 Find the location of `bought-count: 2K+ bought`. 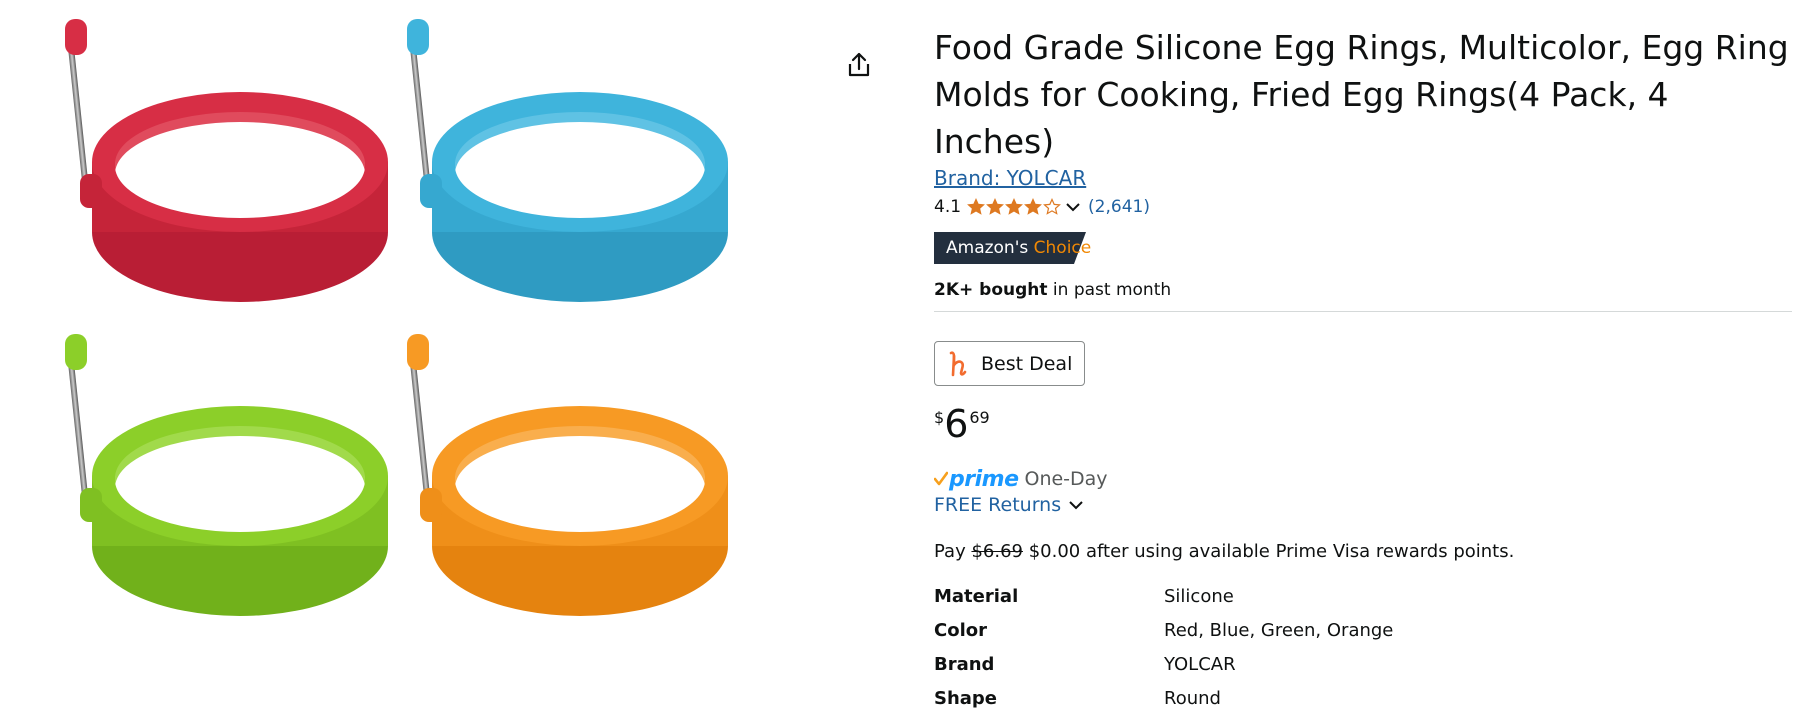

bought-count: 2K+ bought is located at coordinates (991, 290).